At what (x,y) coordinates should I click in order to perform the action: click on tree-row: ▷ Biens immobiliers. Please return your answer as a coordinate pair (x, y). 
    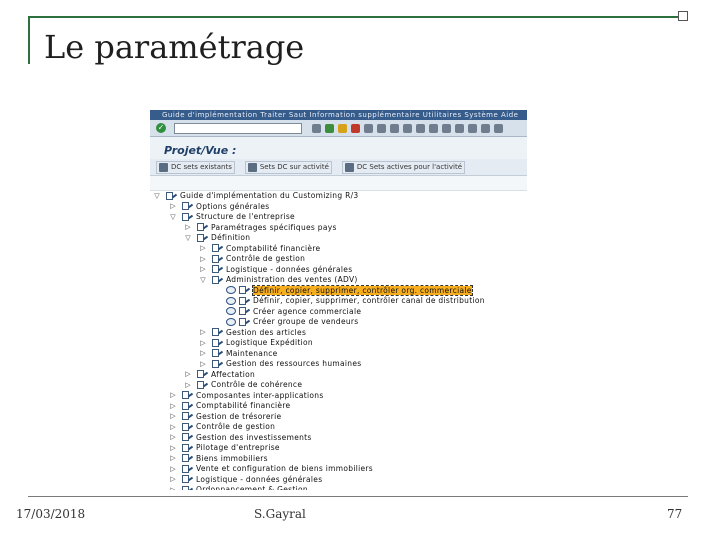
    Looking at the image, I should click on (219, 458).